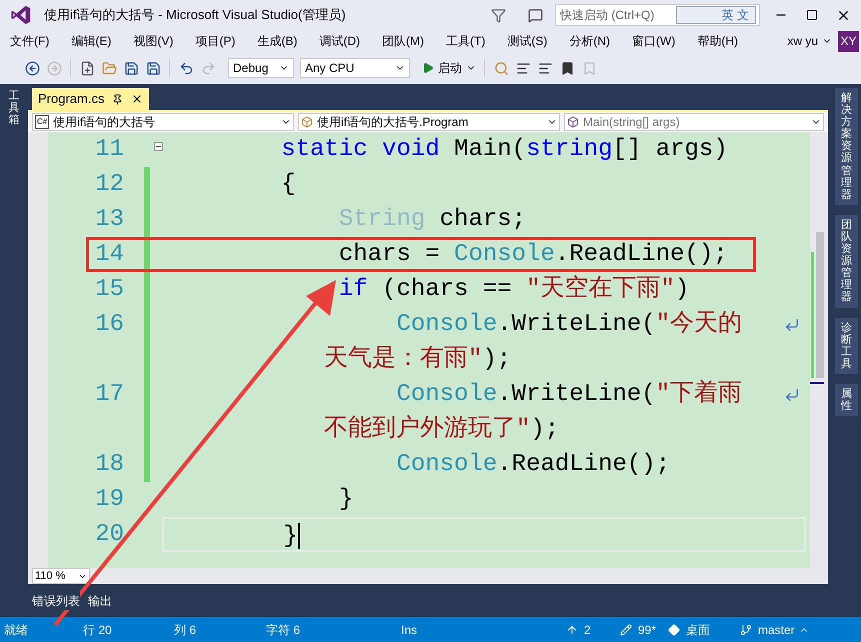 The width and height of the screenshot is (861, 642). Describe the element at coordinates (163, 122) in the screenshot. I see `project-dropdown: C# 使用if语句的大括号` at that location.